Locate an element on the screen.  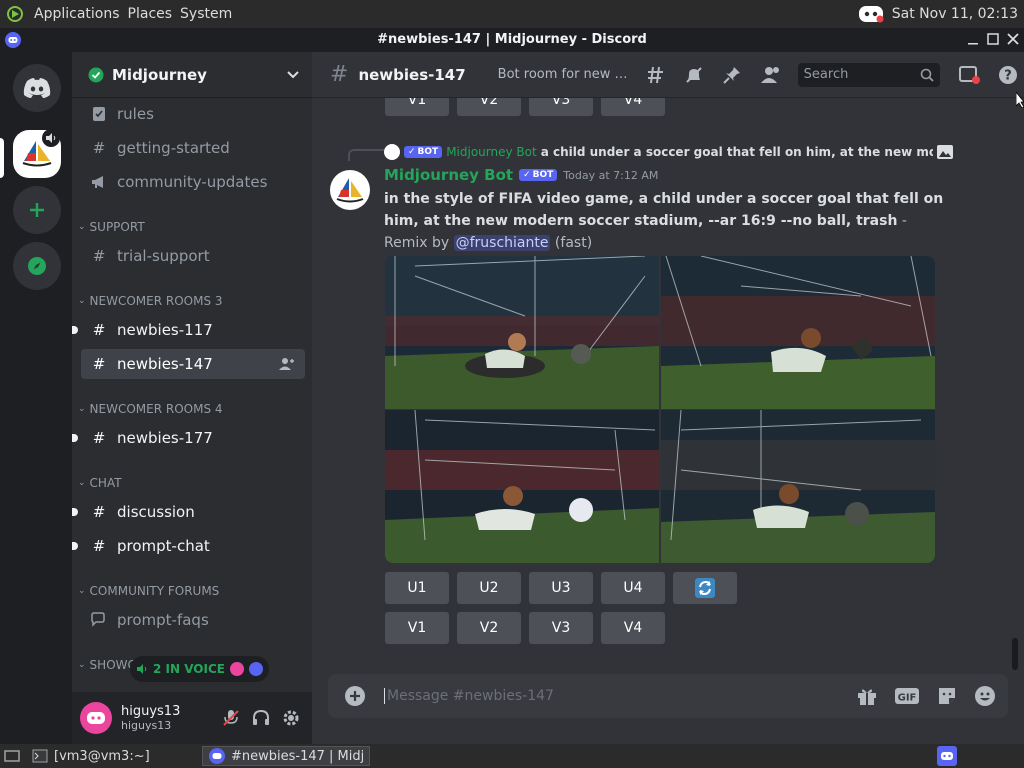
category-chat: ⌄ CHAT is located at coordinates (100, 483).